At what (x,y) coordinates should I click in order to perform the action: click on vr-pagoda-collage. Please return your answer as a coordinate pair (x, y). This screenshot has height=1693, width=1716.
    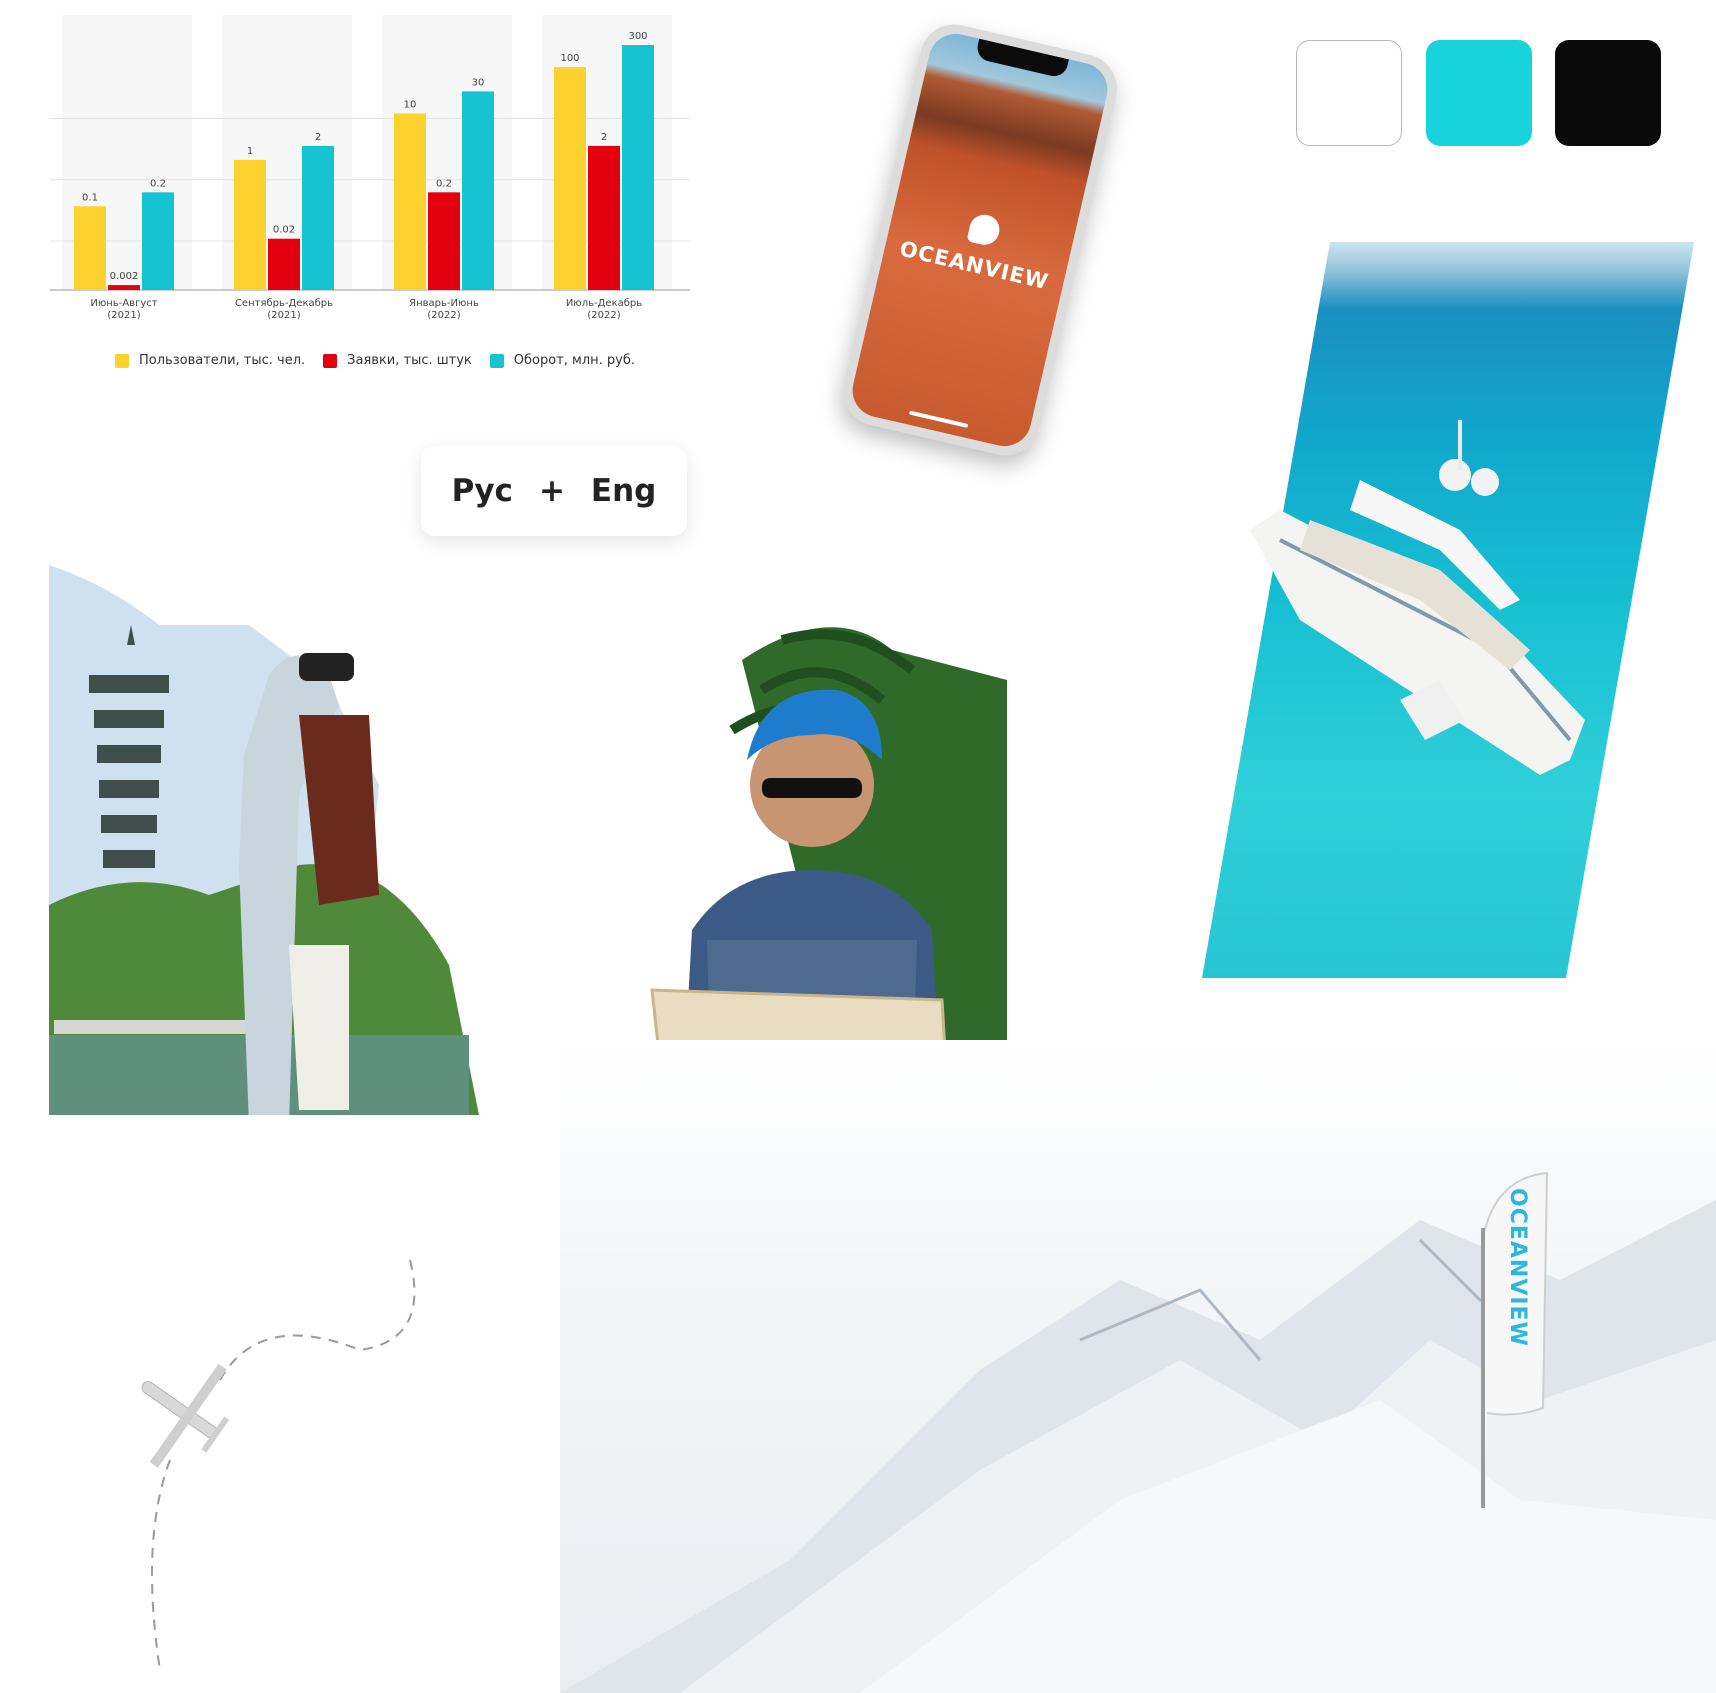
    Looking at the image, I should click on (264, 840).